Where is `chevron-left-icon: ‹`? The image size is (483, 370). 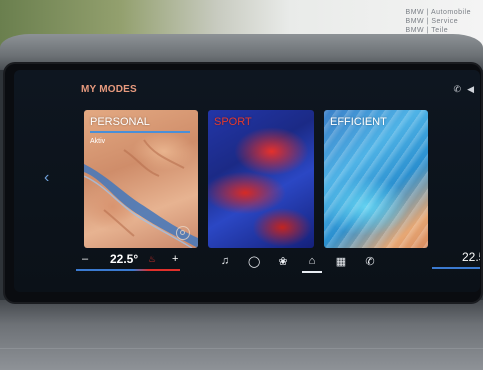
chevron-left-icon: ‹ is located at coordinates (46, 178).